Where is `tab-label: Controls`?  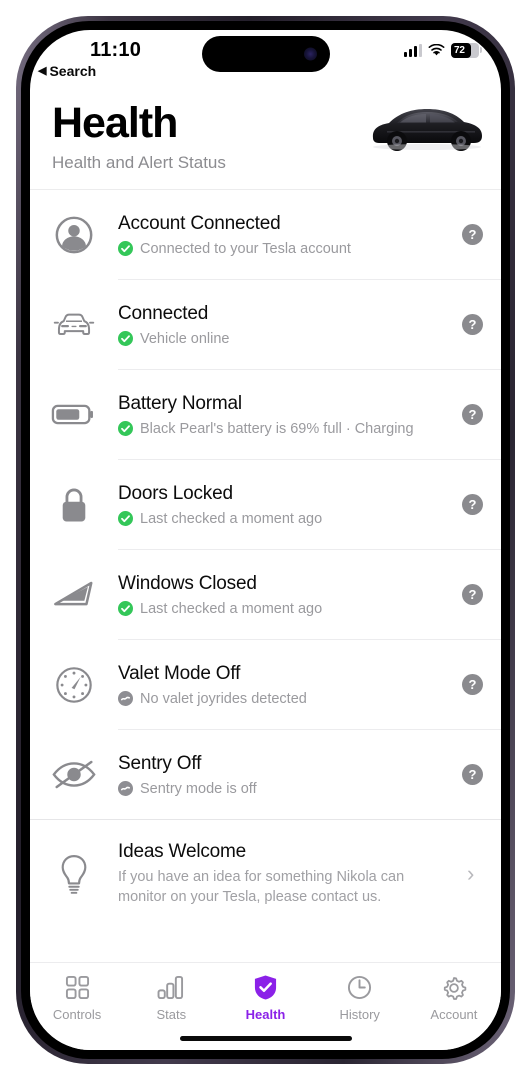
tab-label: Controls is located at coordinates (77, 1014).